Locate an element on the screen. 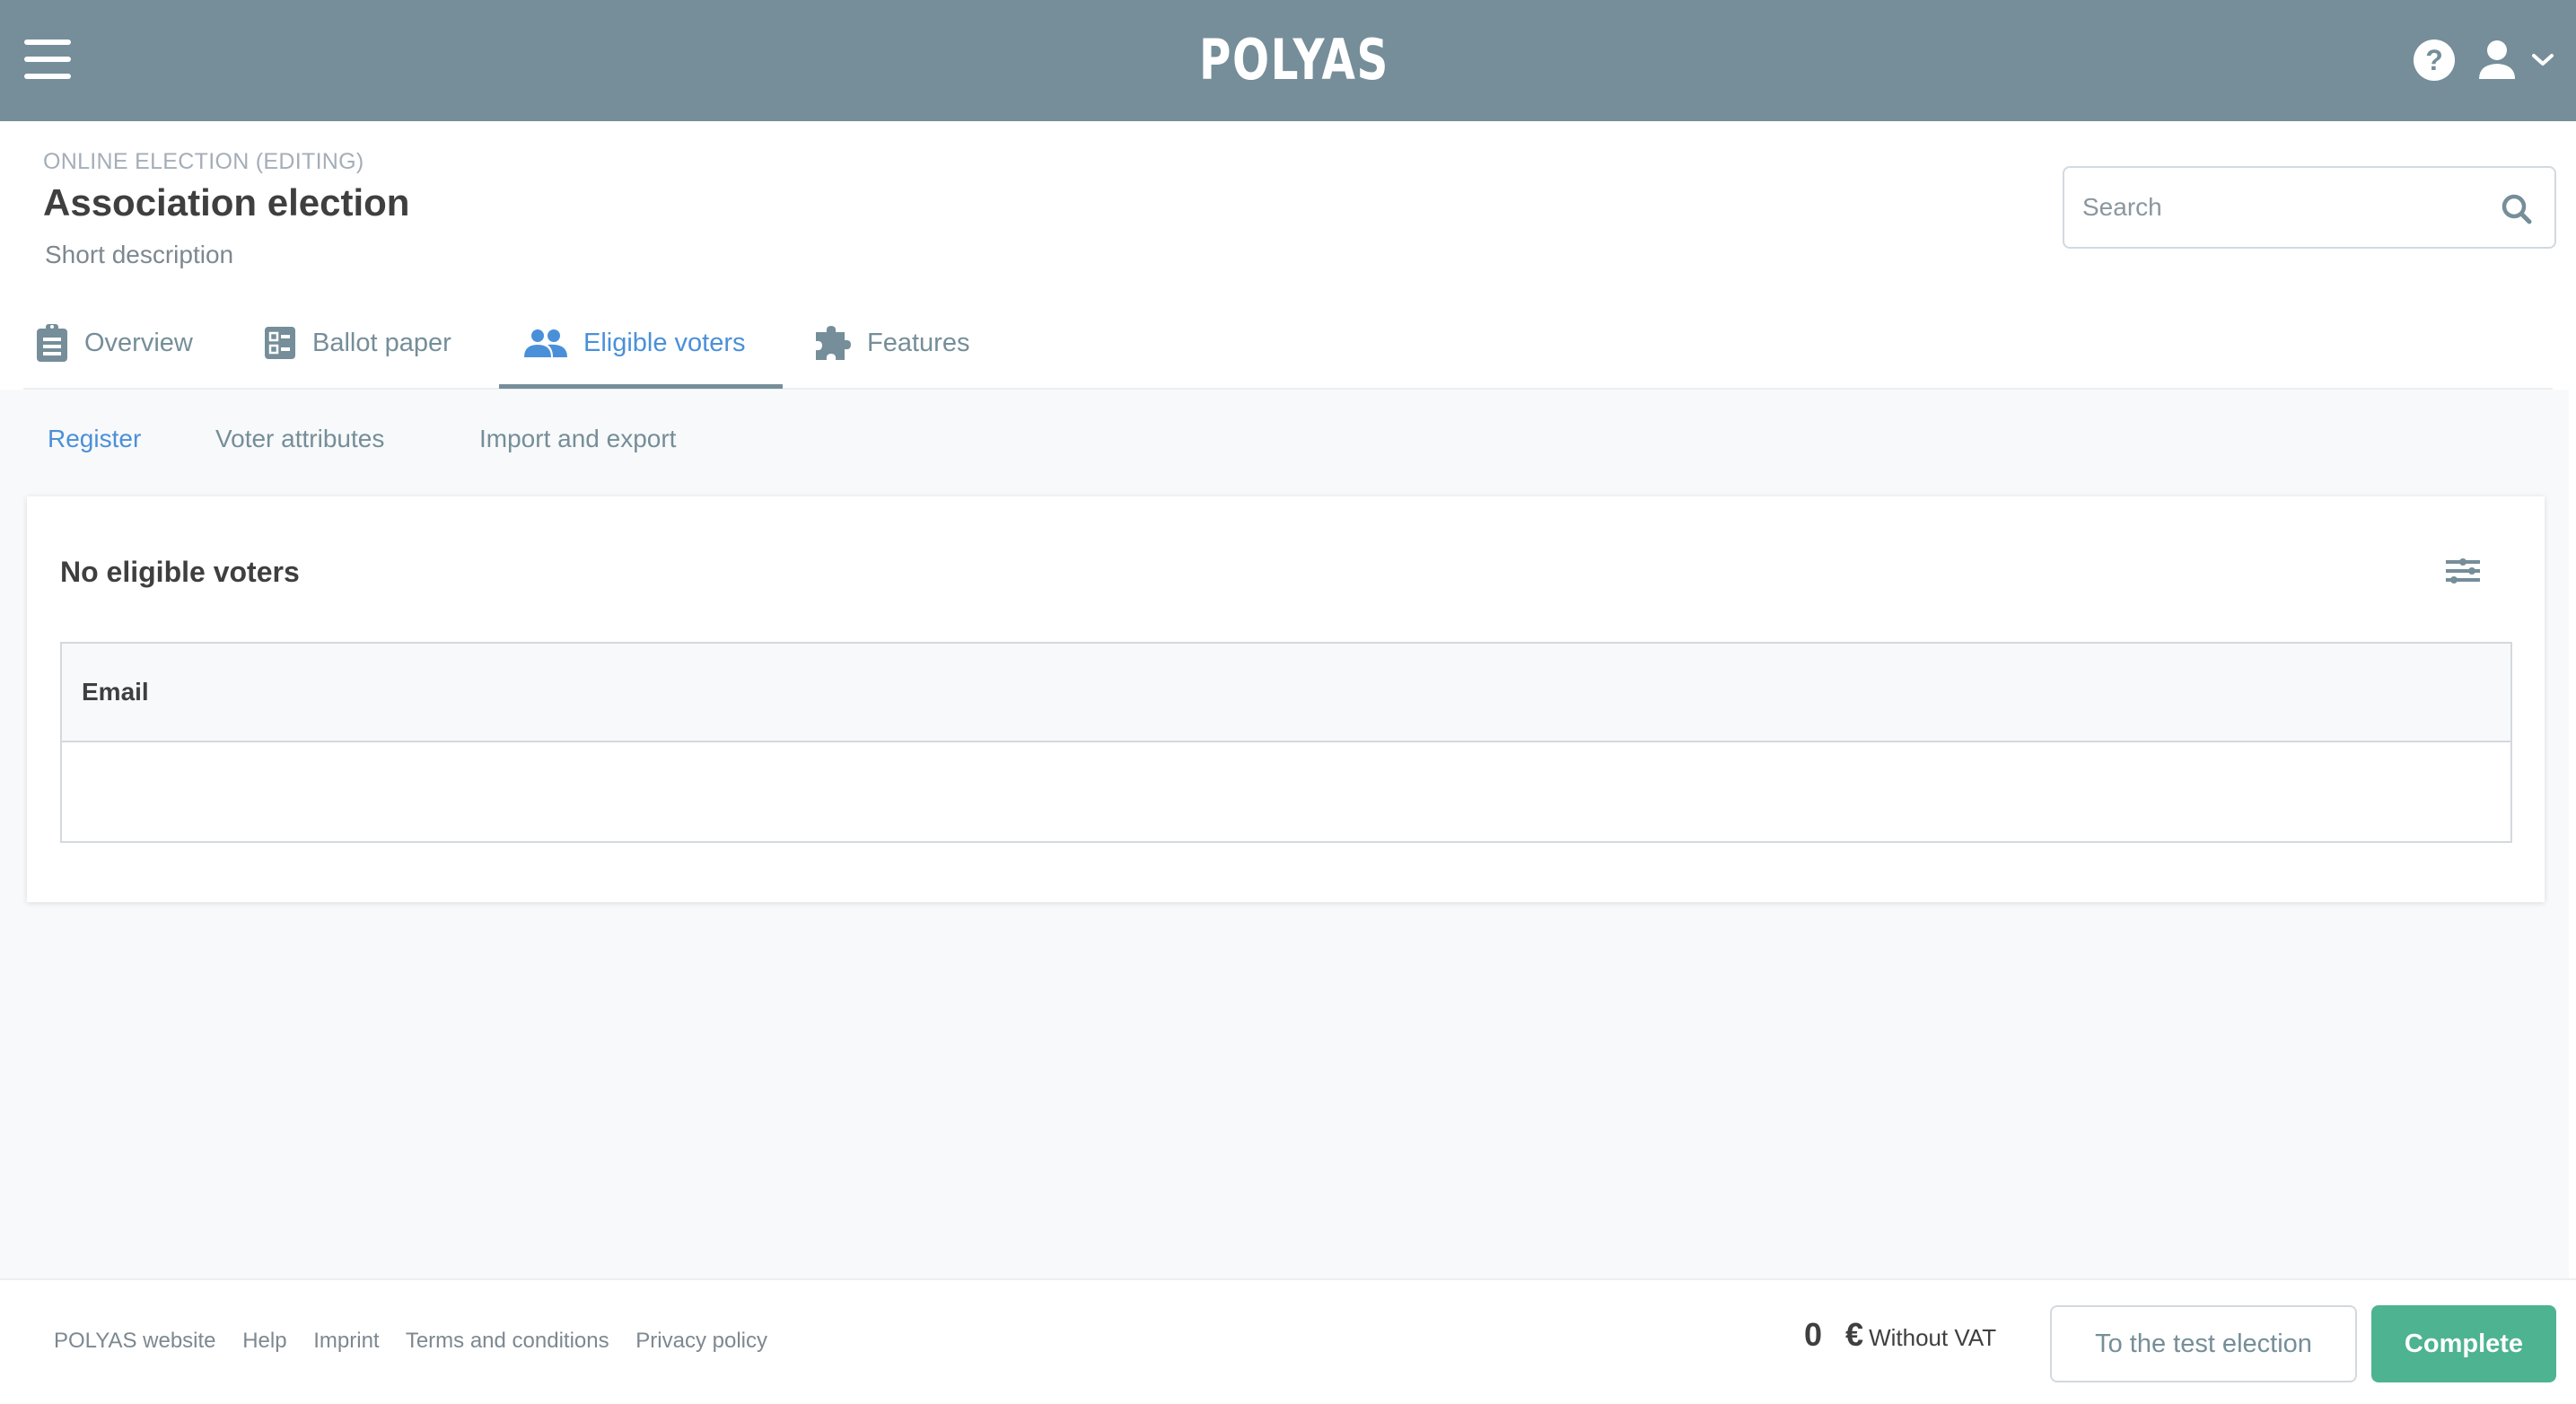 The height and width of the screenshot is (1404, 2576). top-bar: POLYAS ? is located at coordinates (1288, 60).